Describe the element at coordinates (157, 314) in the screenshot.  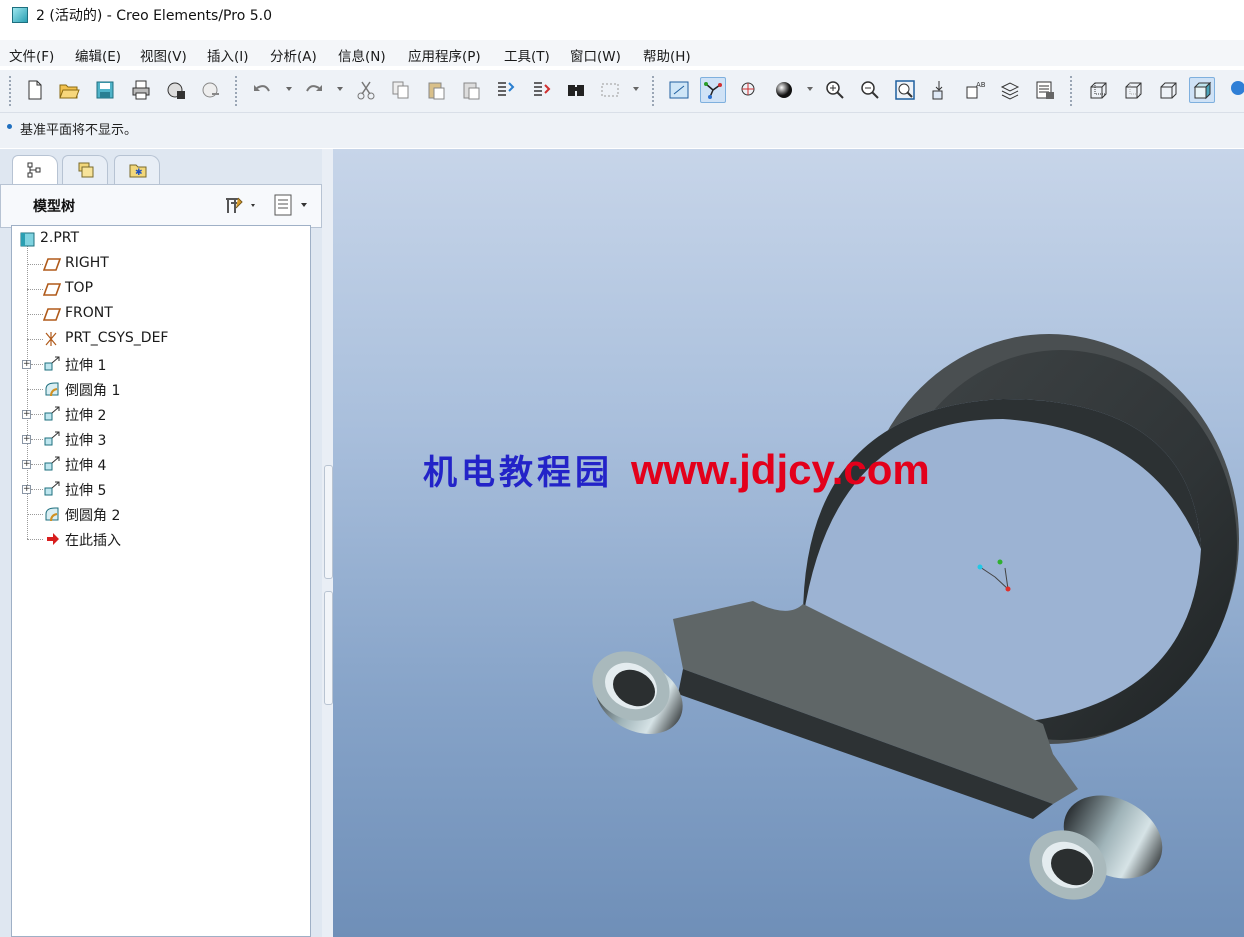
I see `tree-row: FRONT` at that location.